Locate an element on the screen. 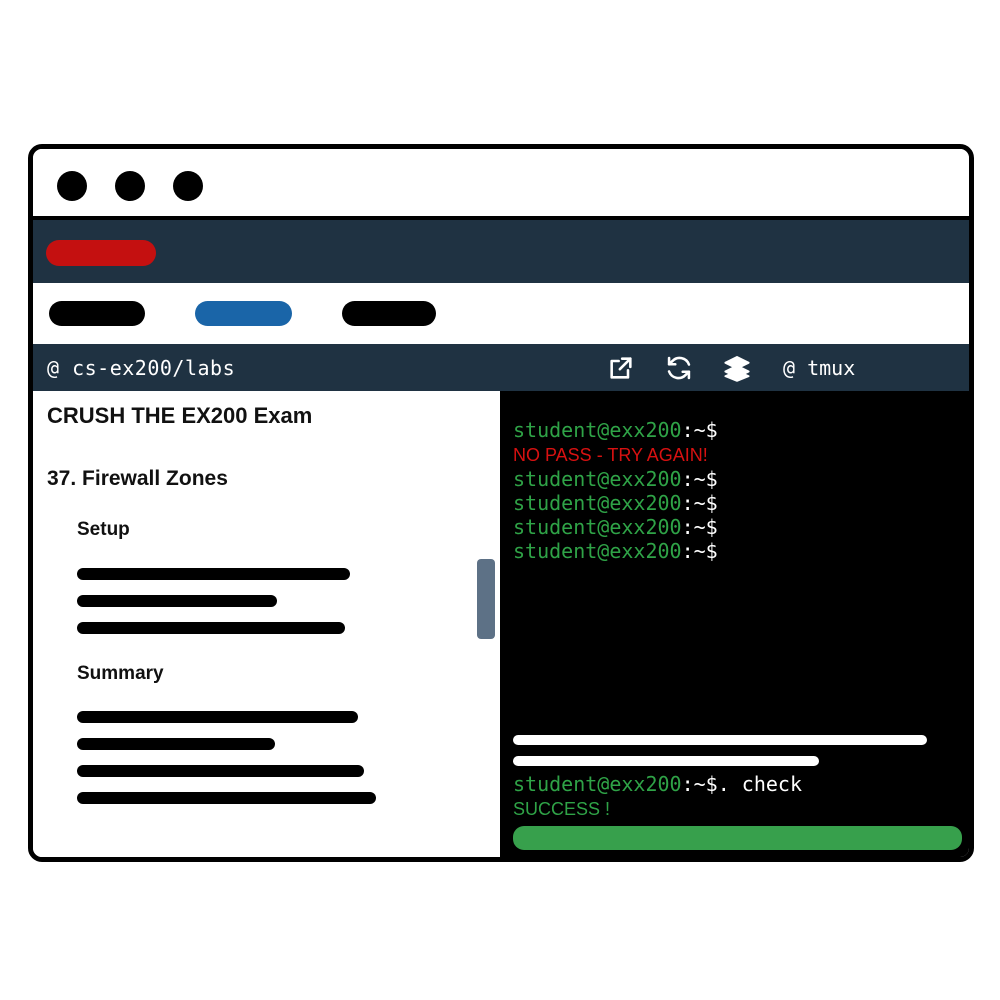 The image size is (1000, 1000). maximize-button-icon is located at coordinates (188, 186).